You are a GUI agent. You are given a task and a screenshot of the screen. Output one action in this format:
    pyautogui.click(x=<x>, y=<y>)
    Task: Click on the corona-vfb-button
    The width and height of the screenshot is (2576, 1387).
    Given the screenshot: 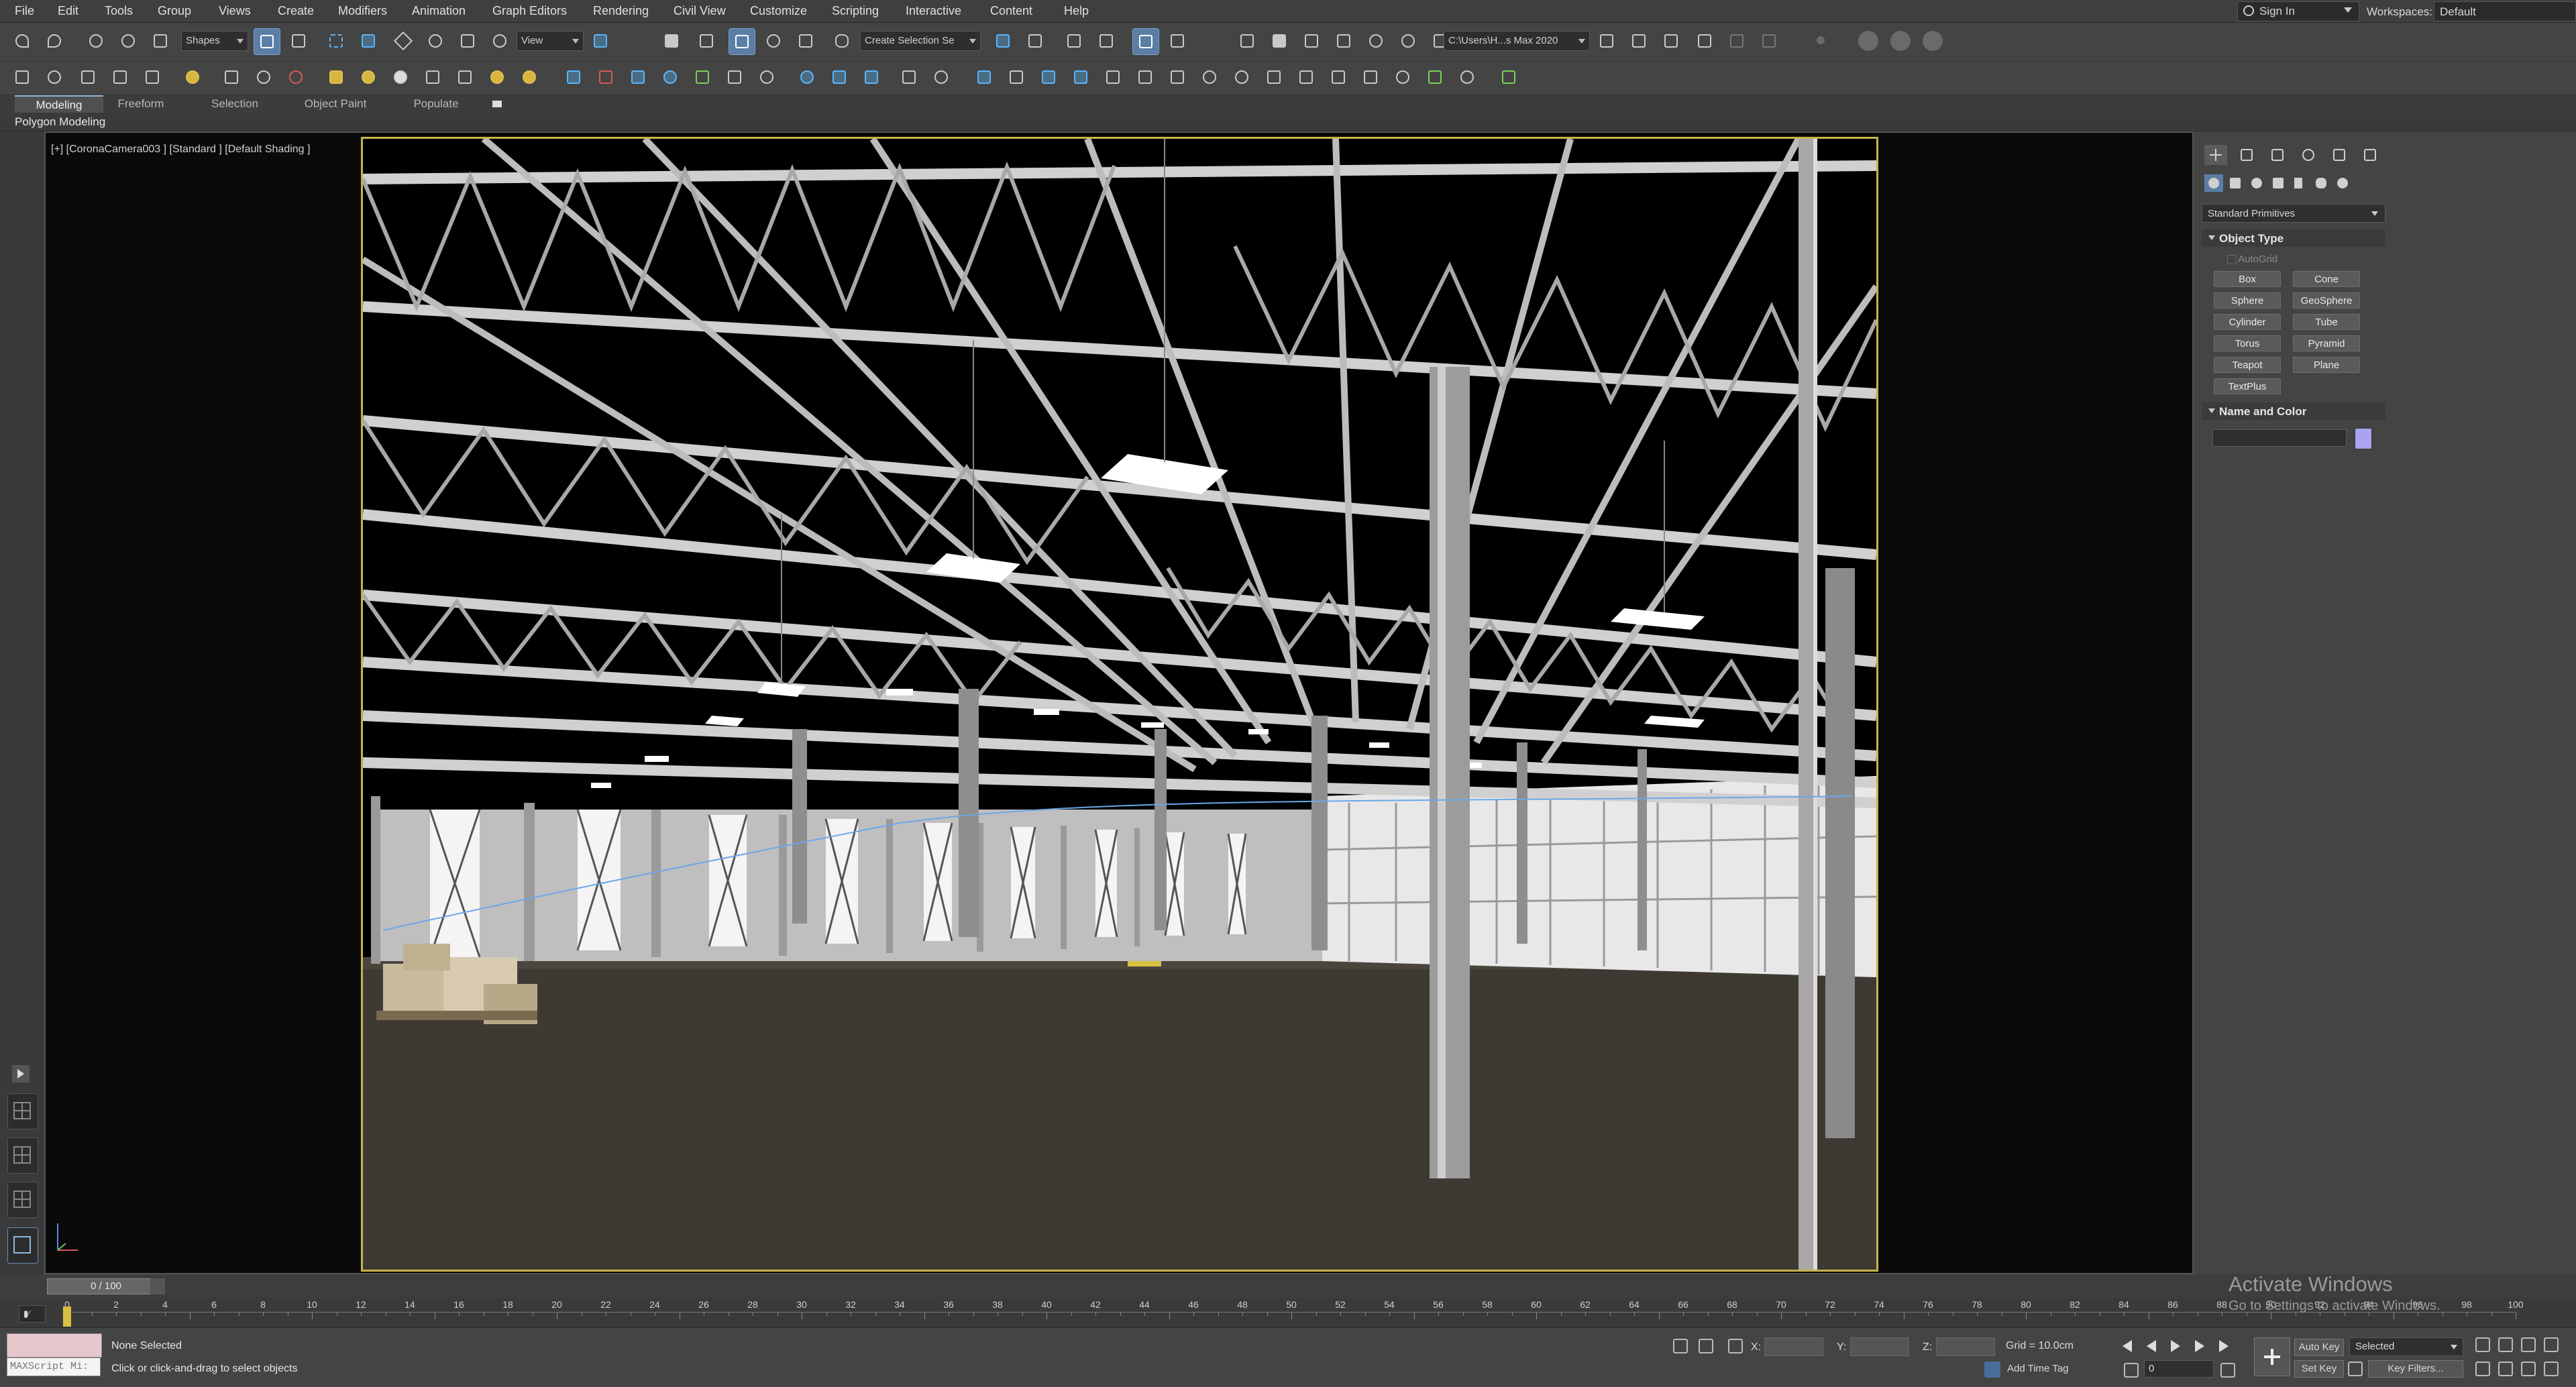 What is the action you would take?
    pyautogui.click(x=120, y=77)
    